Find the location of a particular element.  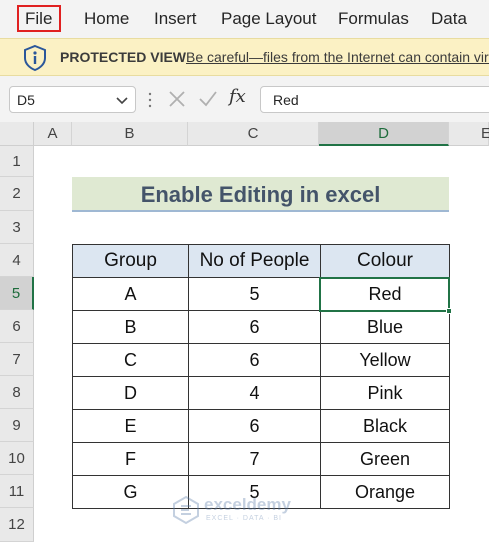

watermark-name: exceldemy is located at coordinates (247, 504).